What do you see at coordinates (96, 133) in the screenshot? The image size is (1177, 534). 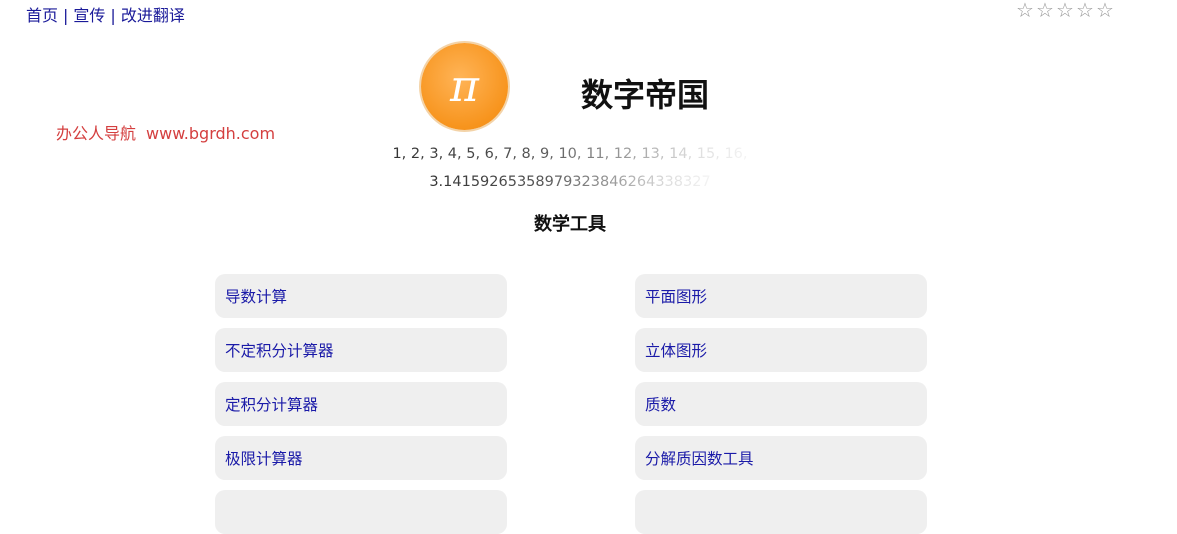 I see `side-link-label: 办公人导航` at bounding box center [96, 133].